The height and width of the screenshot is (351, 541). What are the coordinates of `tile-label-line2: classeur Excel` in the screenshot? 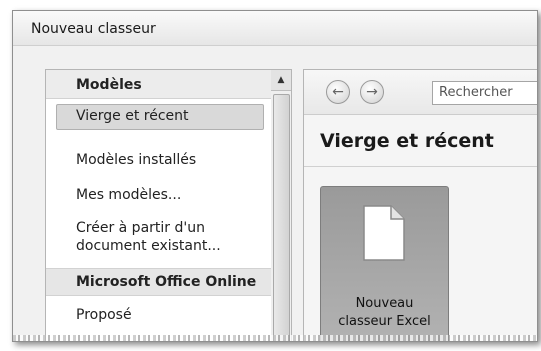 It's located at (384, 321).